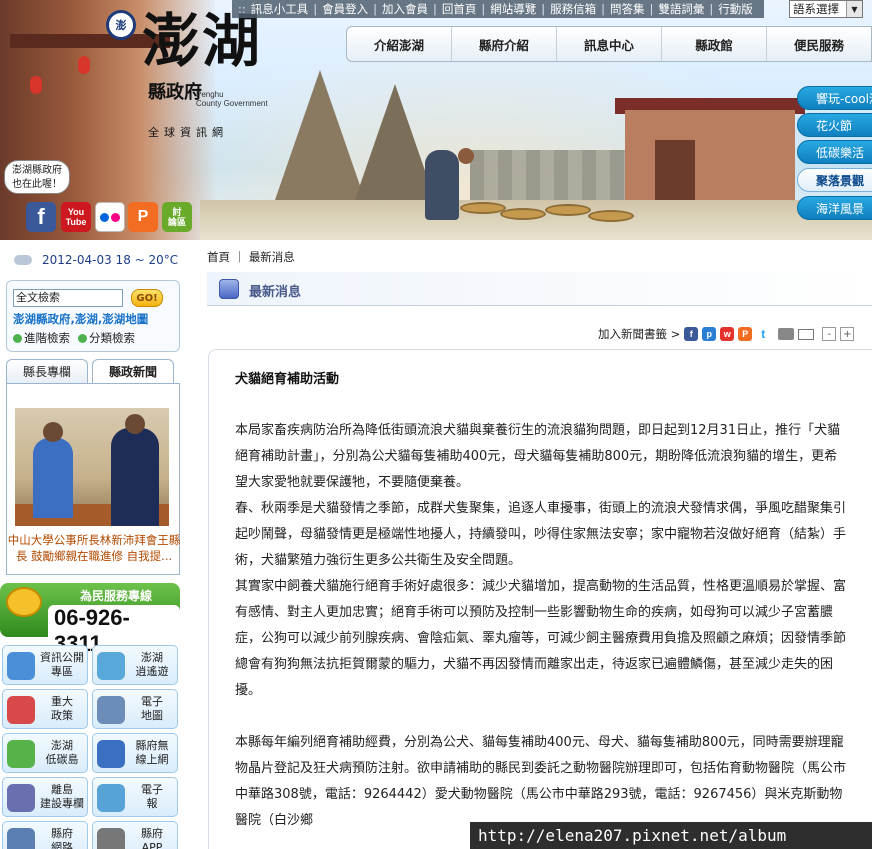 This screenshot has width=872, height=849. I want to click on plurk-share-icon: p, so click(709, 334).